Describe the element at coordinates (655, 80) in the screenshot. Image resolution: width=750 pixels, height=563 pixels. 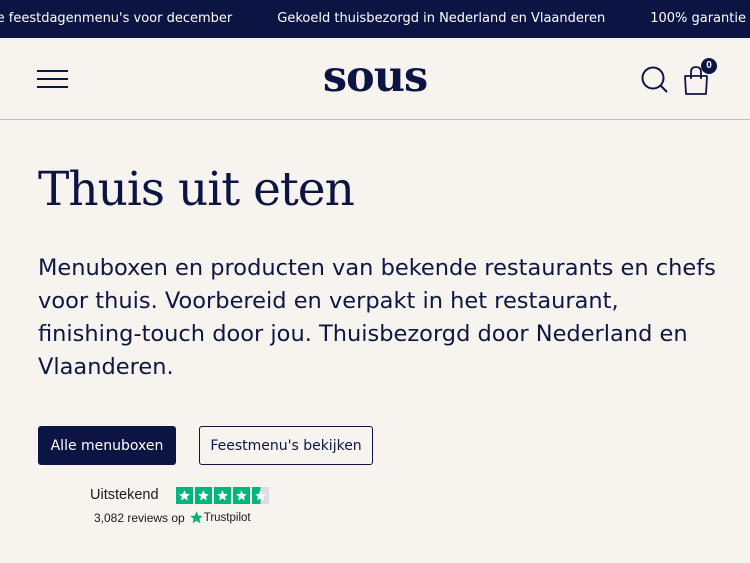
I see `search-icon` at that location.